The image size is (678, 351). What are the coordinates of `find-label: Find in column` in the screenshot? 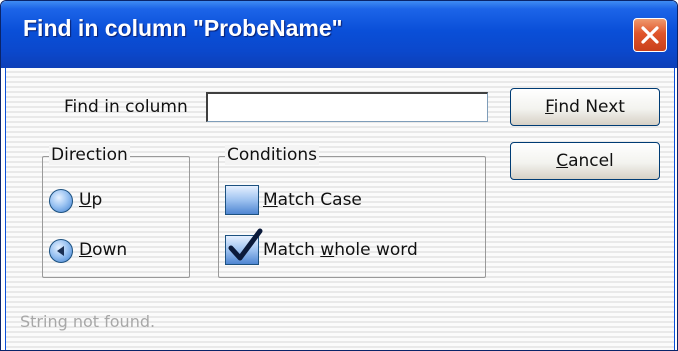 It's located at (126, 107).